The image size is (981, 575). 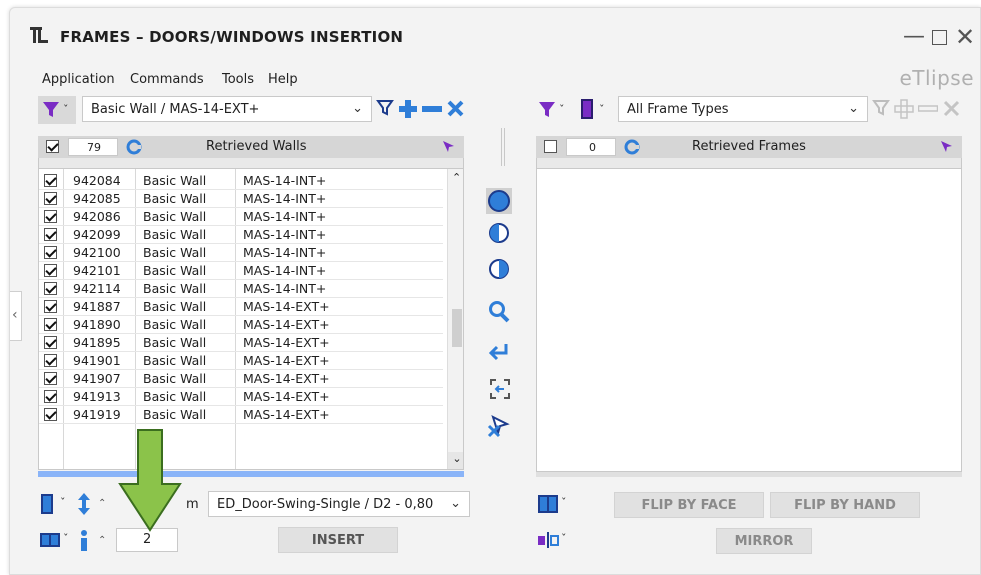 What do you see at coordinates (97, 252) in the screenshot?
I see `row-id-cell: 942100` at bounding box center [97, 252].